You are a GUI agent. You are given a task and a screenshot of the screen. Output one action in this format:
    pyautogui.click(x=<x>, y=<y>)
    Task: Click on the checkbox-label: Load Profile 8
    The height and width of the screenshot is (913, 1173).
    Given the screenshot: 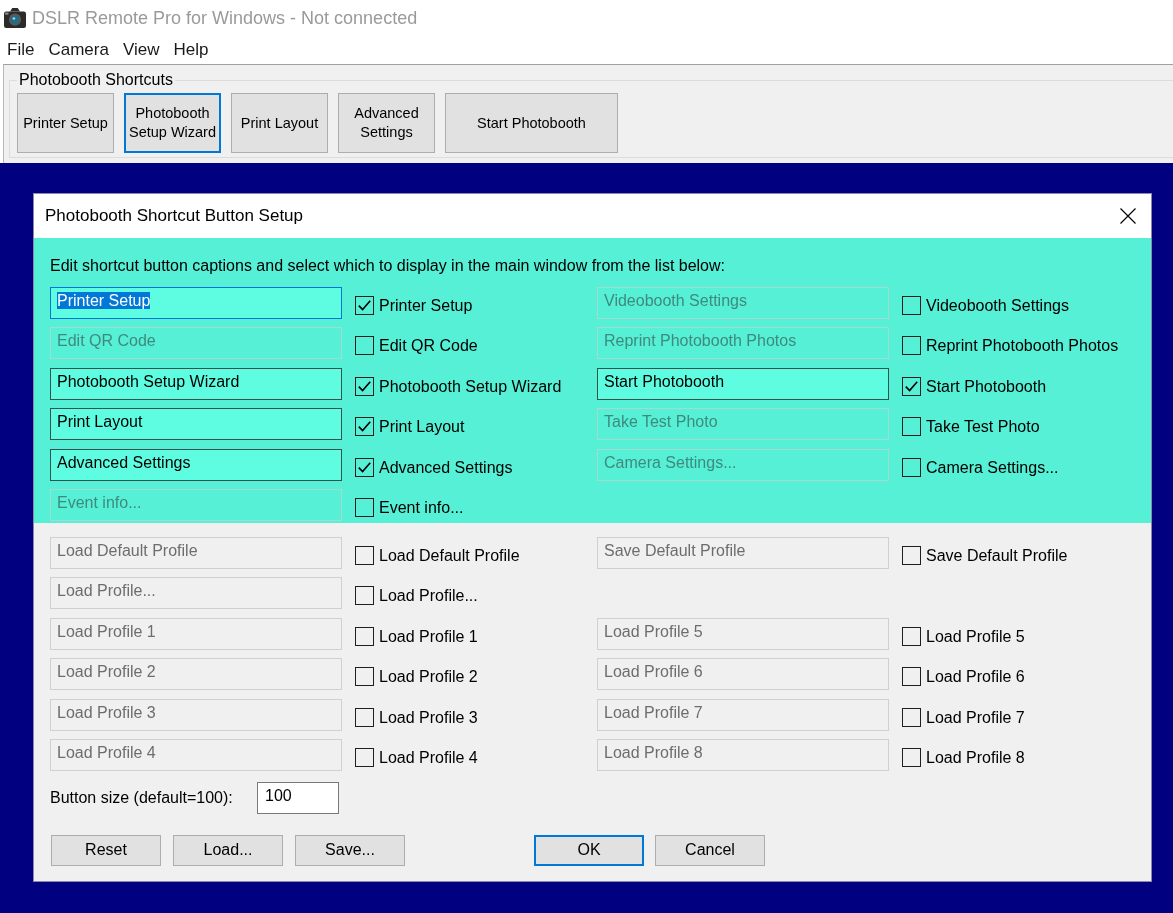 What is the action you would take?
    pyautogui.click(x=975, y=757)
    